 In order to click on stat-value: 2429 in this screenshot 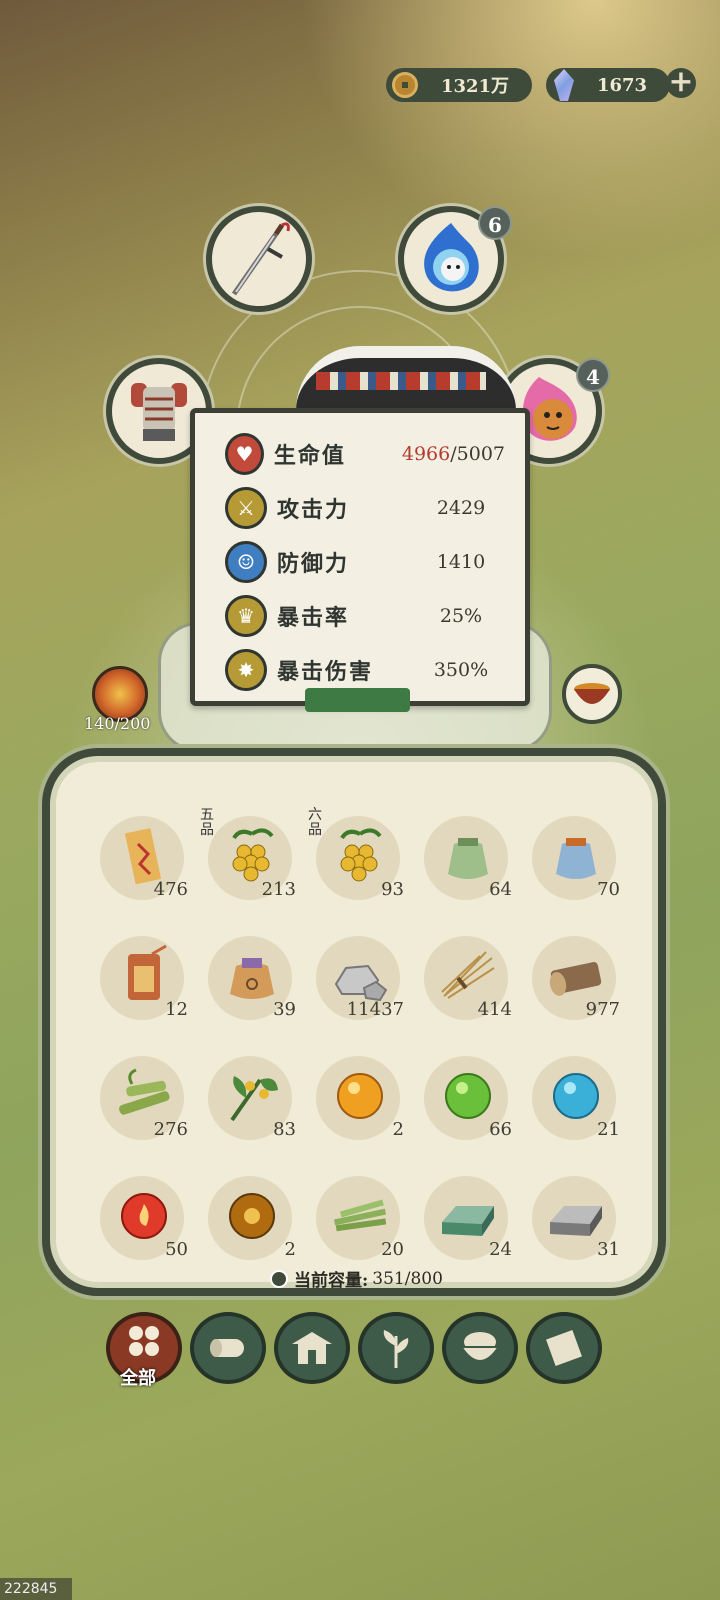, I will do `click(461, 508)`.